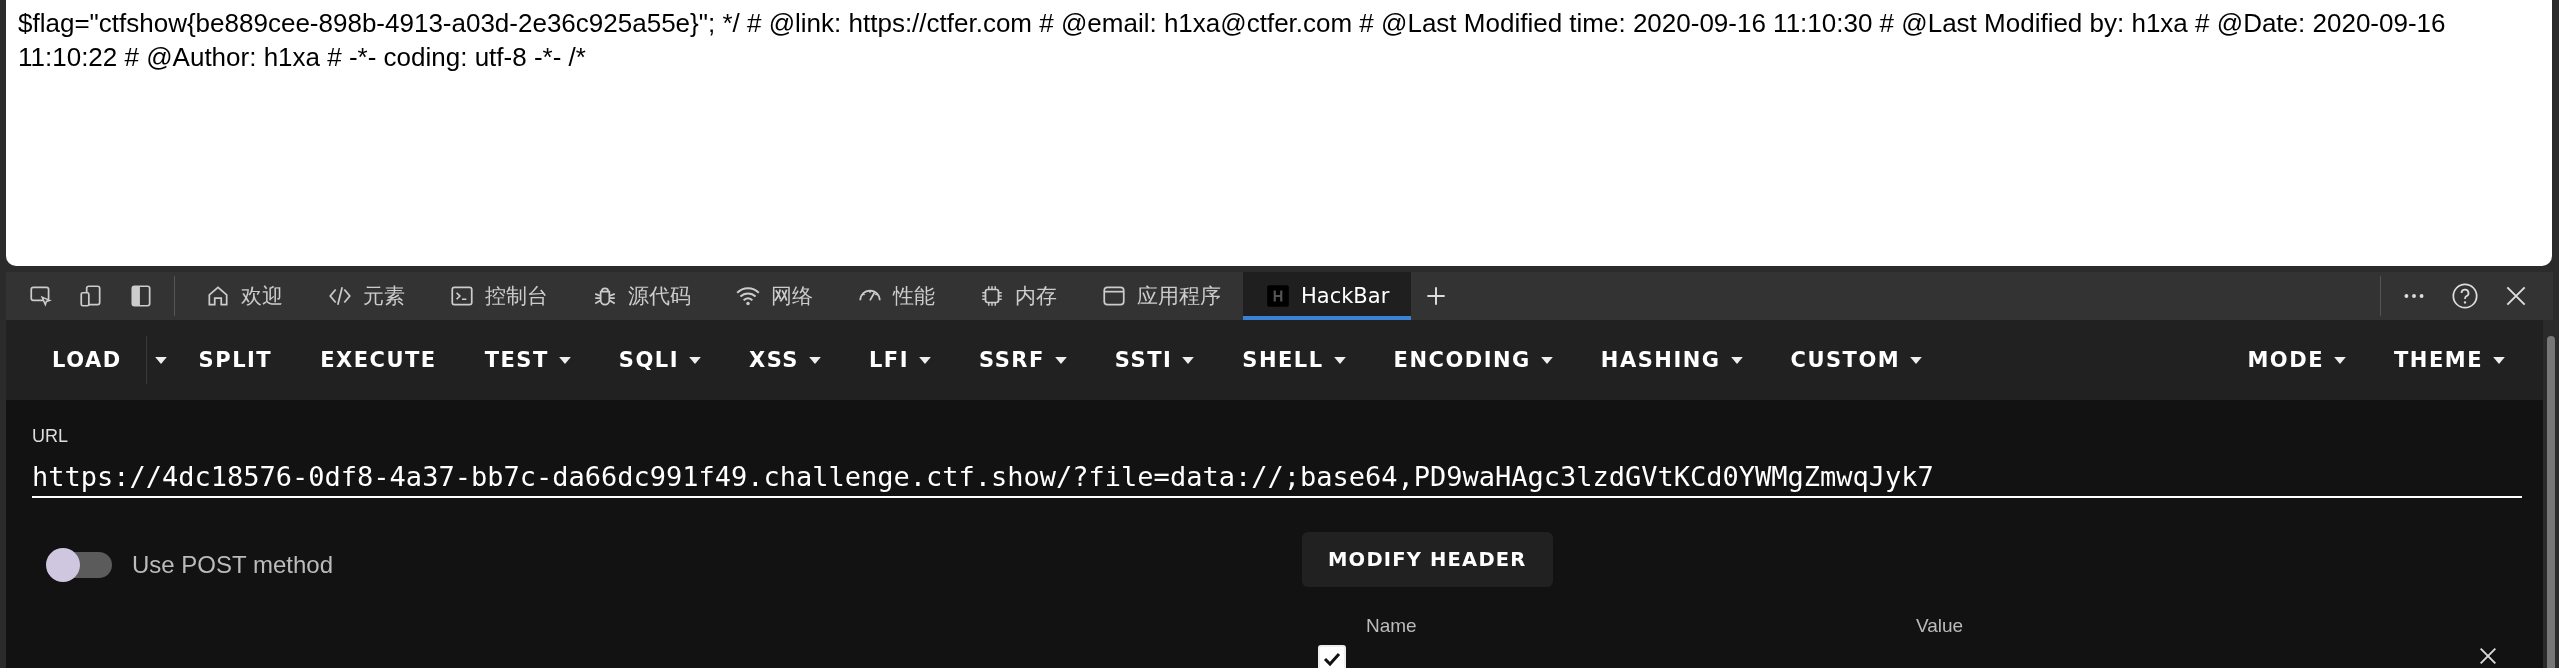  I want to click on close-icon, so click(2488, 656).